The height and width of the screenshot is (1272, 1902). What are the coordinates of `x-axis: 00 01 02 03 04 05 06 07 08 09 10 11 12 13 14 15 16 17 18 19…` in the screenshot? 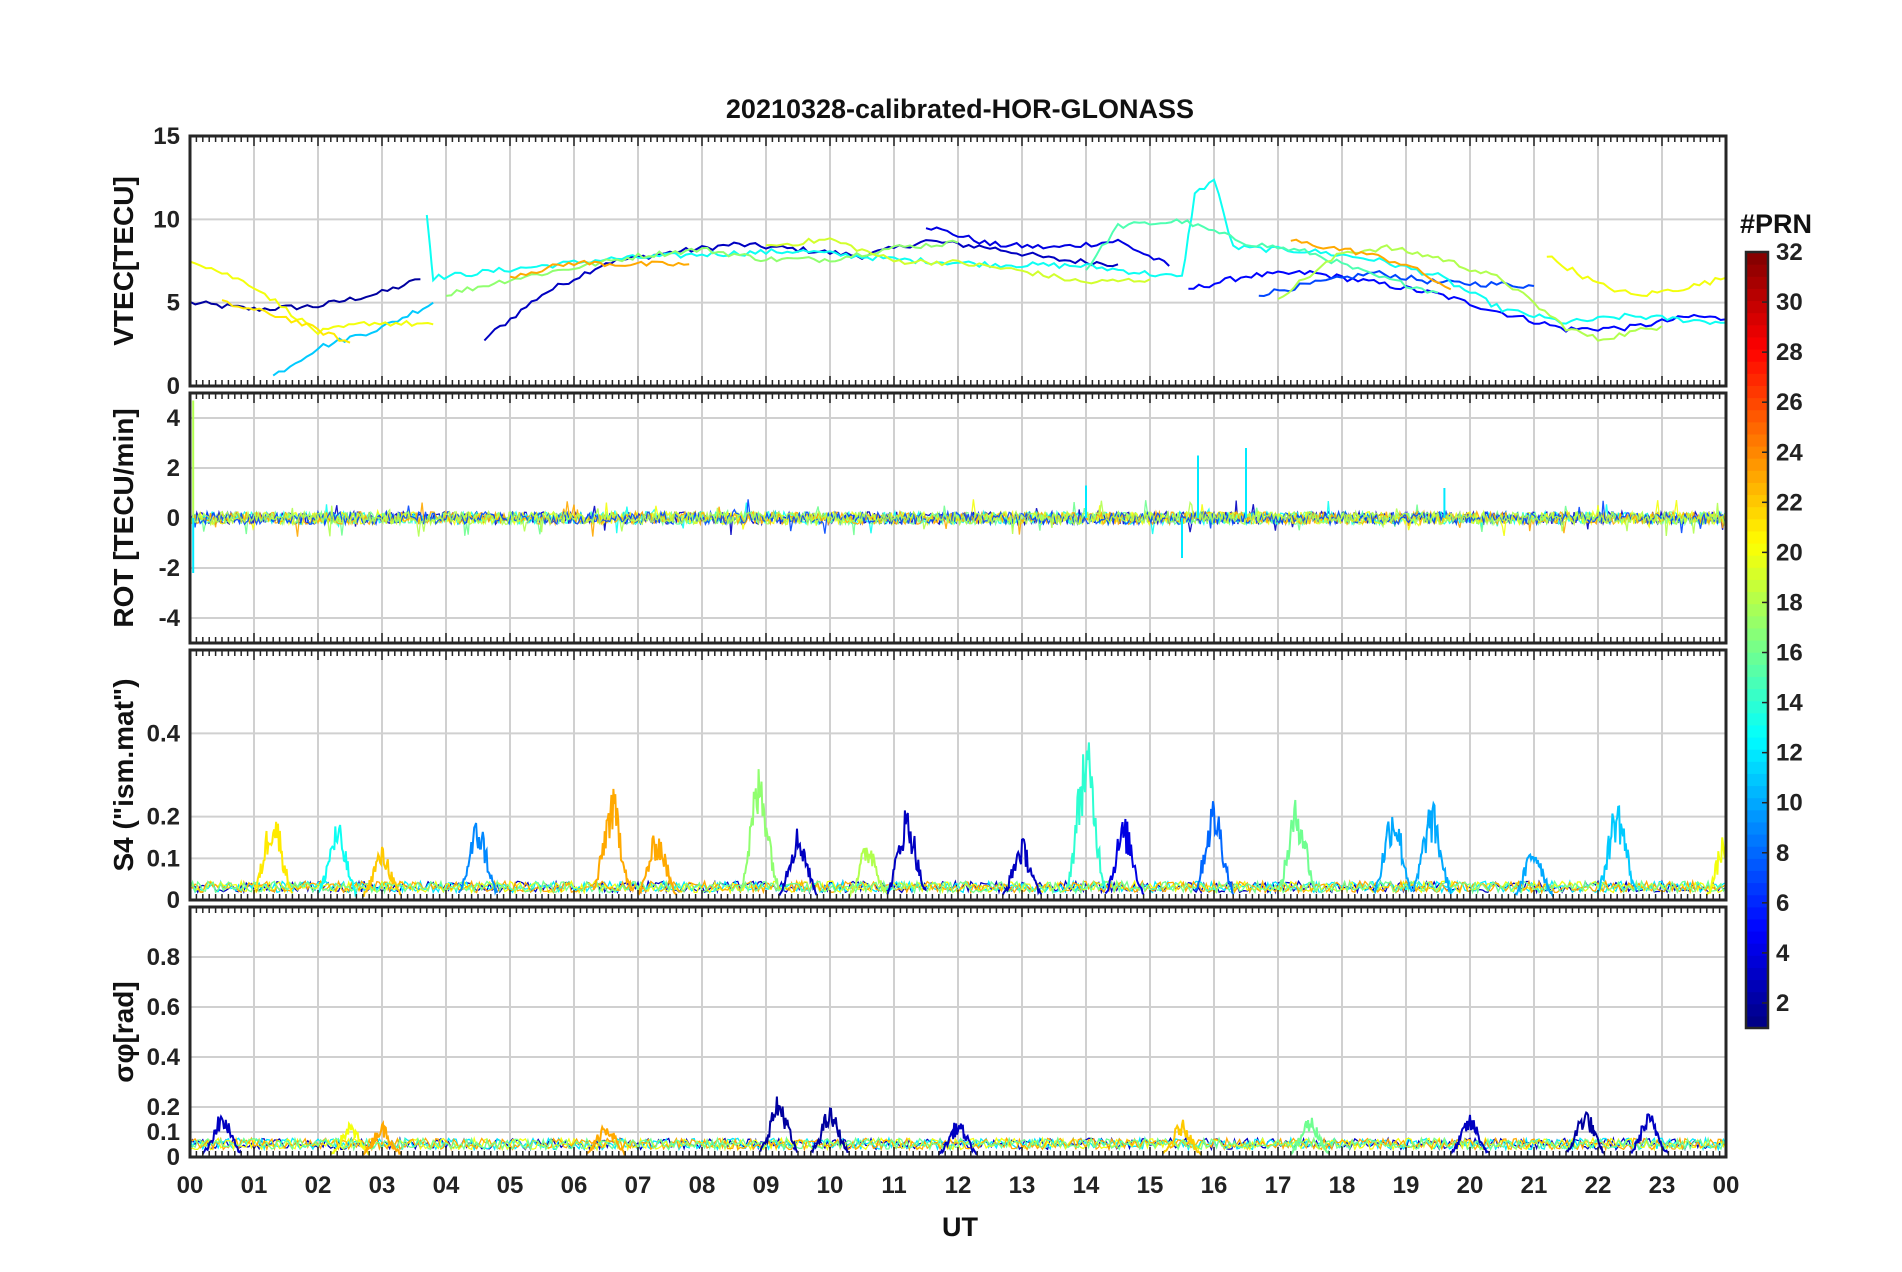 It's located at (958, 1185).